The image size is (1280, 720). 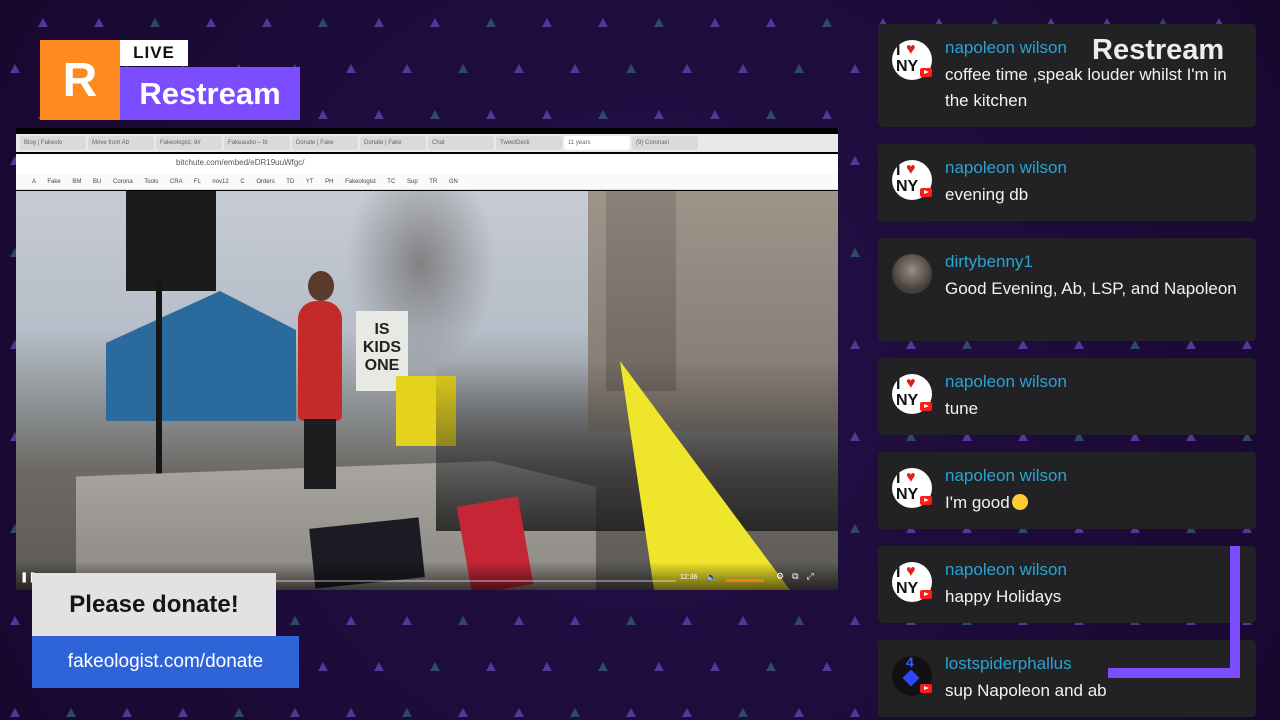 I want to click on logo-r-mark: R, so click(x=80, y=80).